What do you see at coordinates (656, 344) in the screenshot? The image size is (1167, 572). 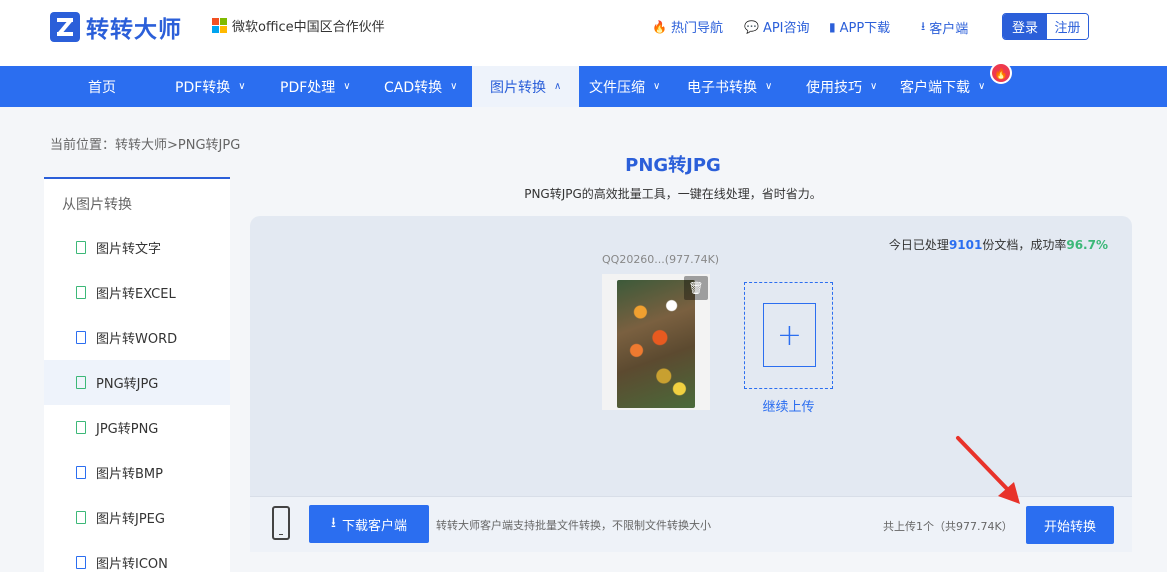 I see `thumbnail-image` at bounding box center [656, 344].